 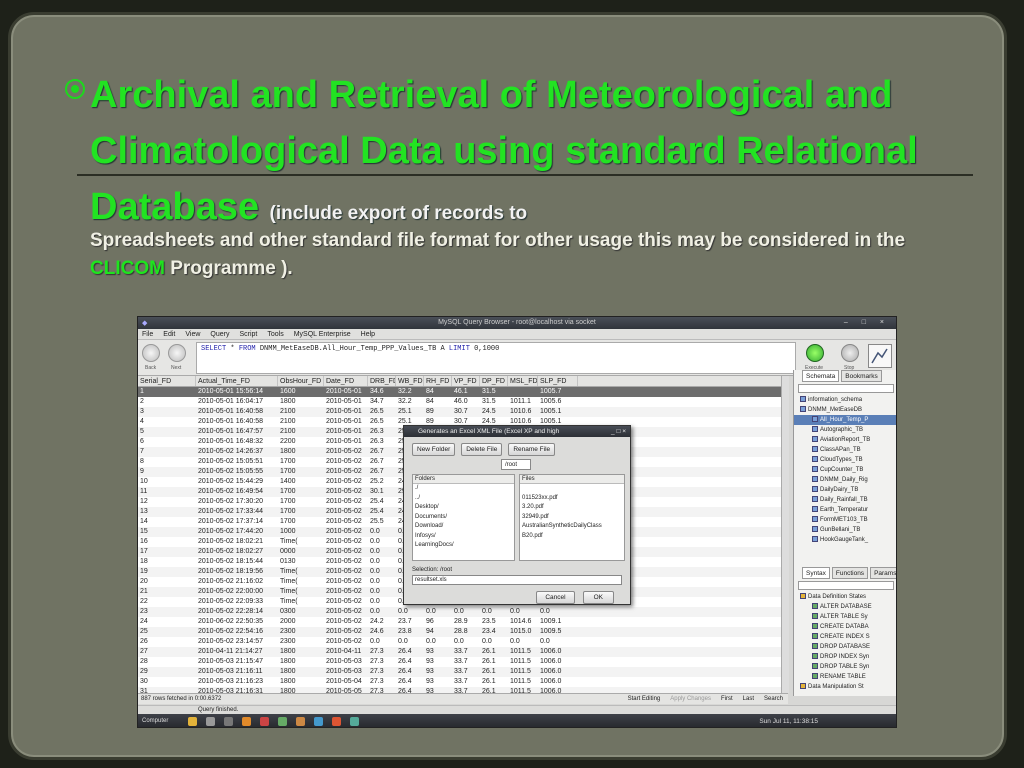 What do you see at coordinates (748, 699) in the screenshot?
I see `last-button: Last` at bounding box center [748, 699].